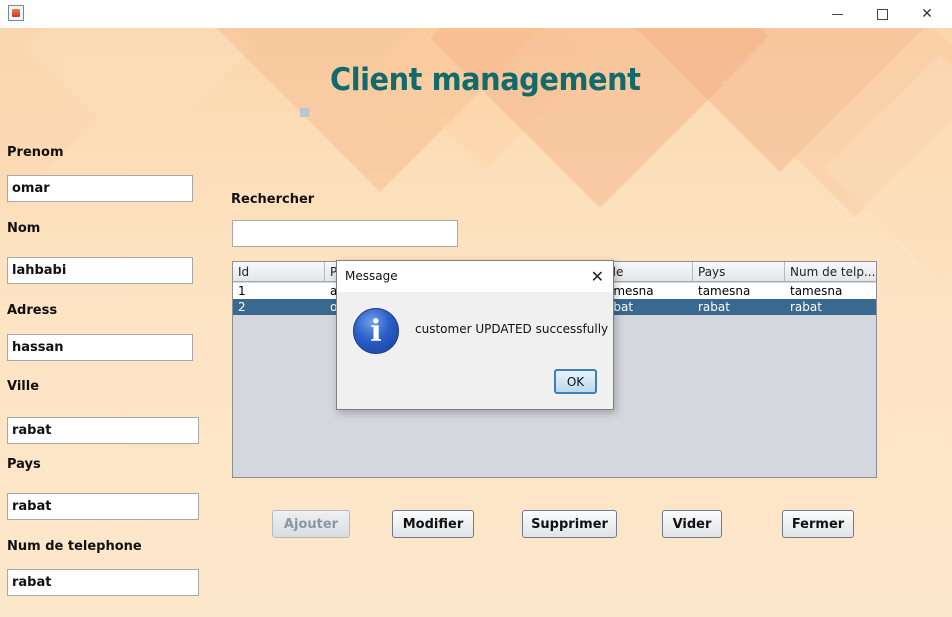  What do you see at coordinates (304, 112) in the screenshot?
I see `decorative-square` at bounding box center [304, 112].